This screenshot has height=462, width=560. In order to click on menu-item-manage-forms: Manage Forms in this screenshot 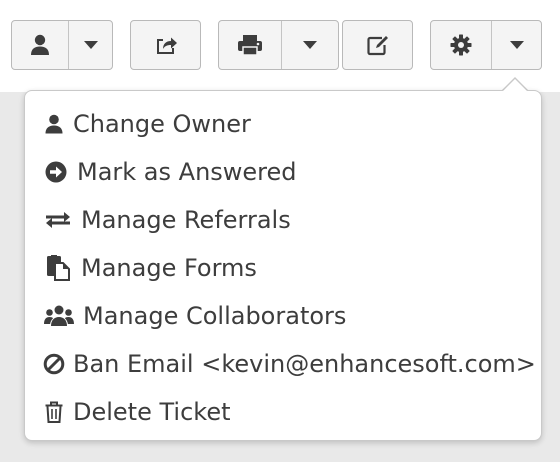, I will do `click(287, 268)`.